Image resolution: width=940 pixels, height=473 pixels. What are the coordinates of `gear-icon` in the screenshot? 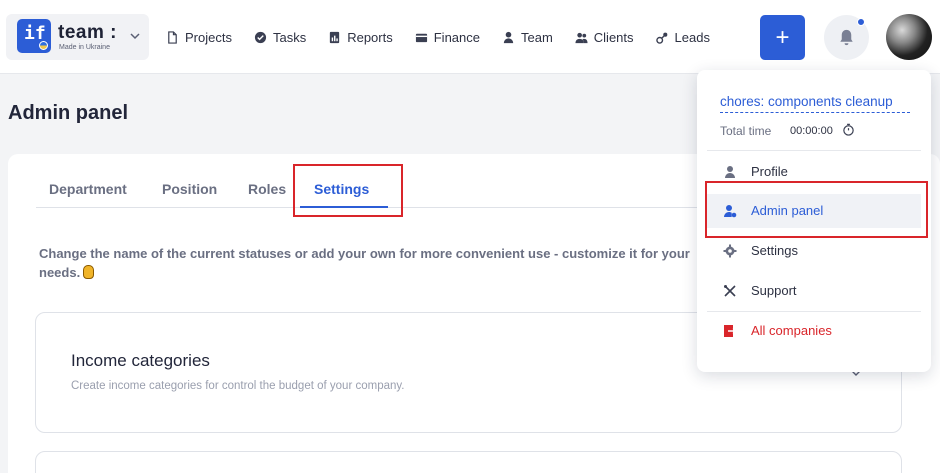 It's located at (730, 251).